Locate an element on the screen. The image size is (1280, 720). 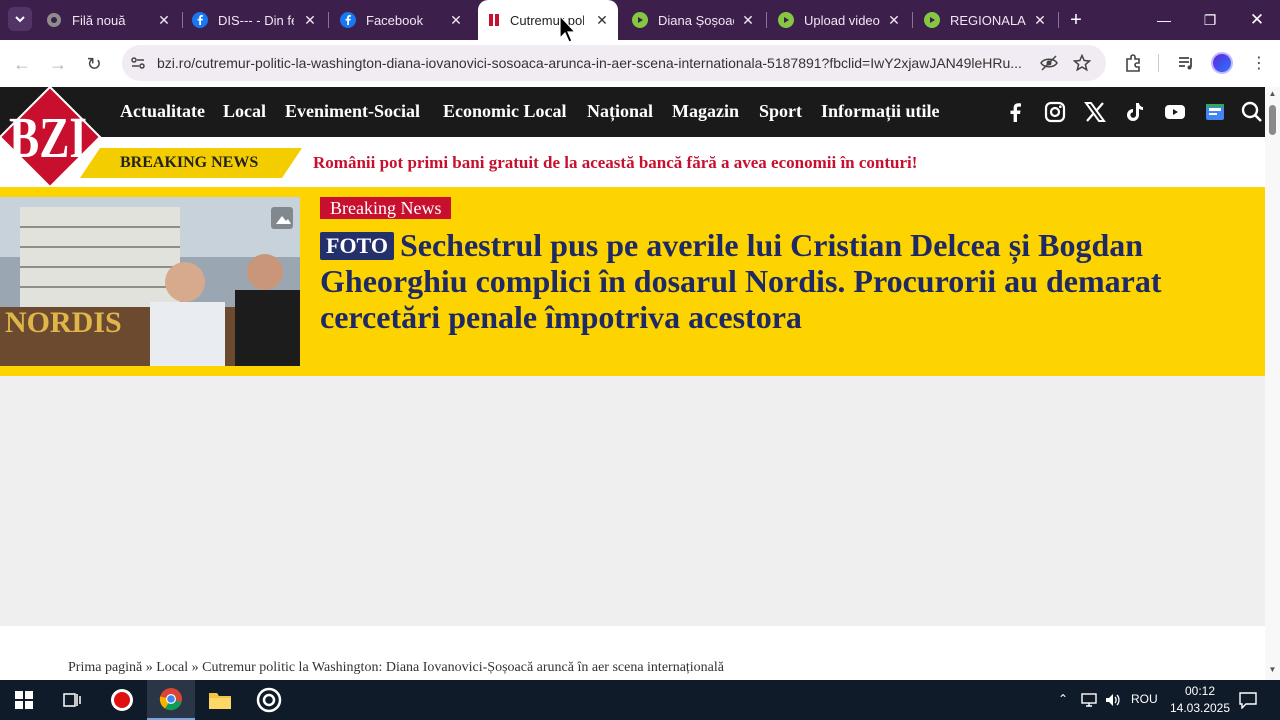
nav-local: Local is located at coordinates (244, 111).